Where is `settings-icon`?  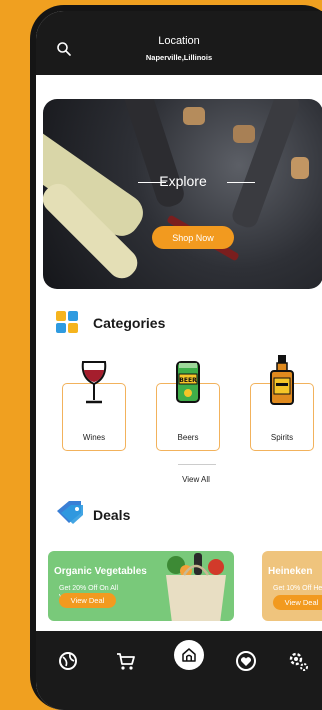 settings-icon is located at coordinates (298, 661).